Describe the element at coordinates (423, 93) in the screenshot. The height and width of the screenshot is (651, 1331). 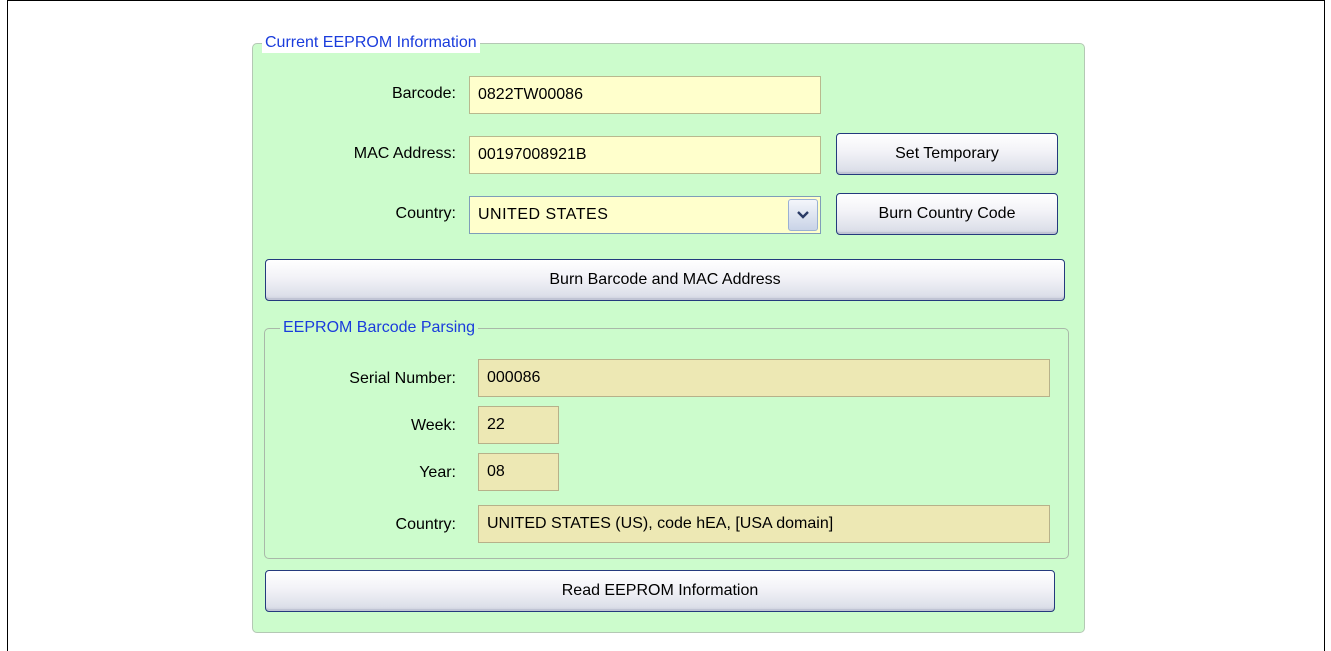
I see `barcode-label: Barcode:` at that location.